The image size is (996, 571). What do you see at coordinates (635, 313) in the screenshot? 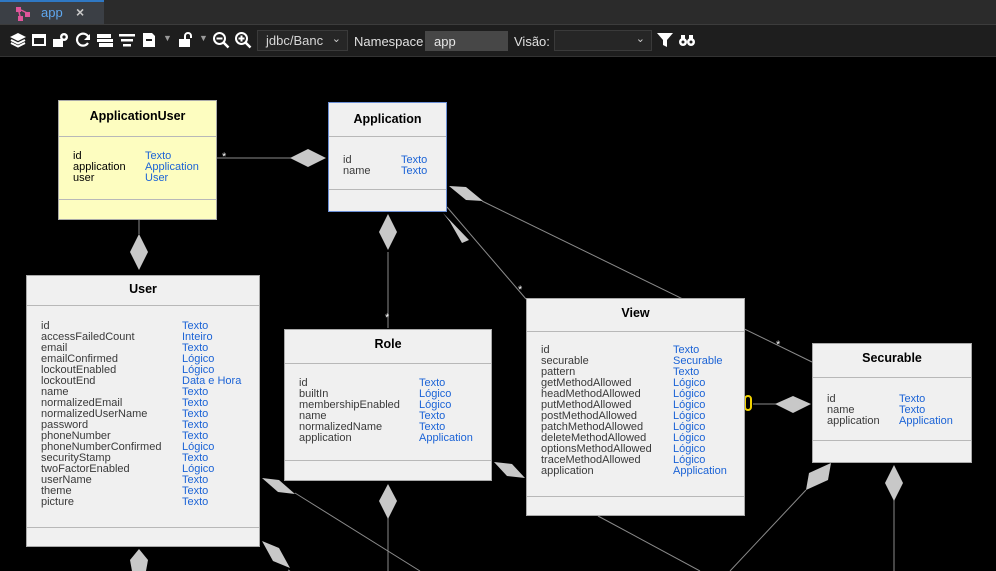
I see `entity-title: View` at bounding box center [635, 313].